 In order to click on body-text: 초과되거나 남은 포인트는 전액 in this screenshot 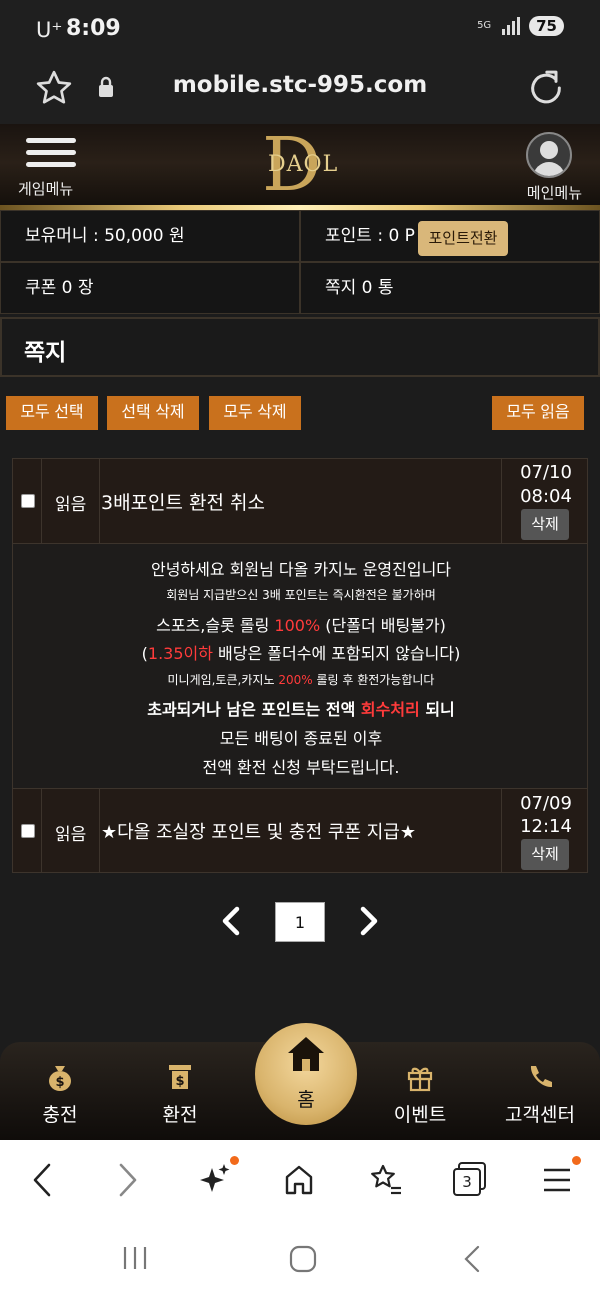, I will do `click(254, 709)`.